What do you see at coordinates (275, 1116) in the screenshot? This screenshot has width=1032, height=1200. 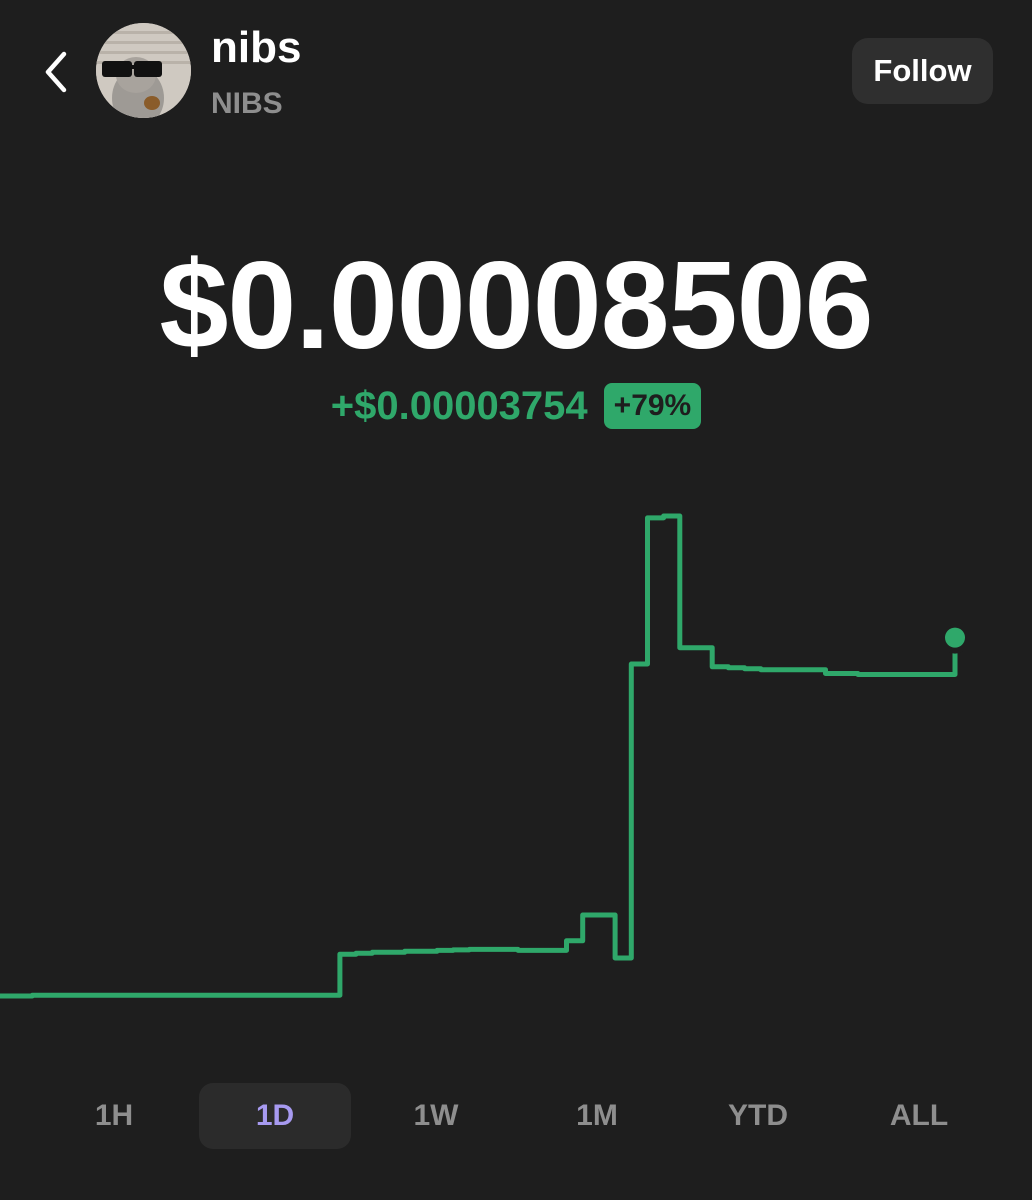 I see `tab-1d: 1D` at bounding box center [275, 1116].